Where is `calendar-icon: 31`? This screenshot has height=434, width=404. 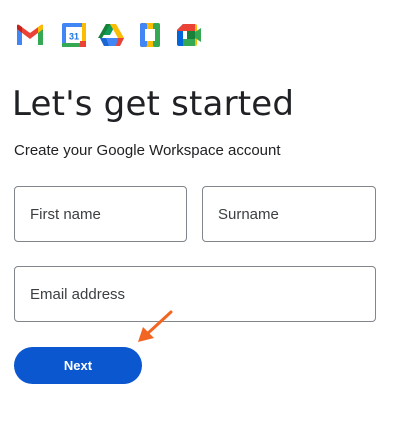
calendar-icon: 31 is located at coordinates (74, 35).